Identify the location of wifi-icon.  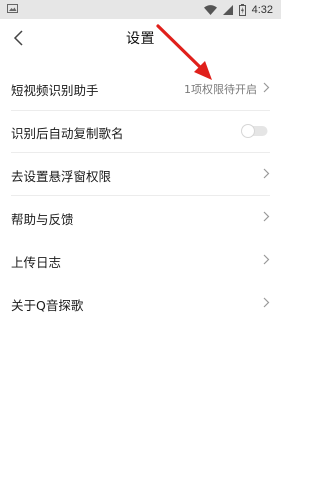
(210, 9).